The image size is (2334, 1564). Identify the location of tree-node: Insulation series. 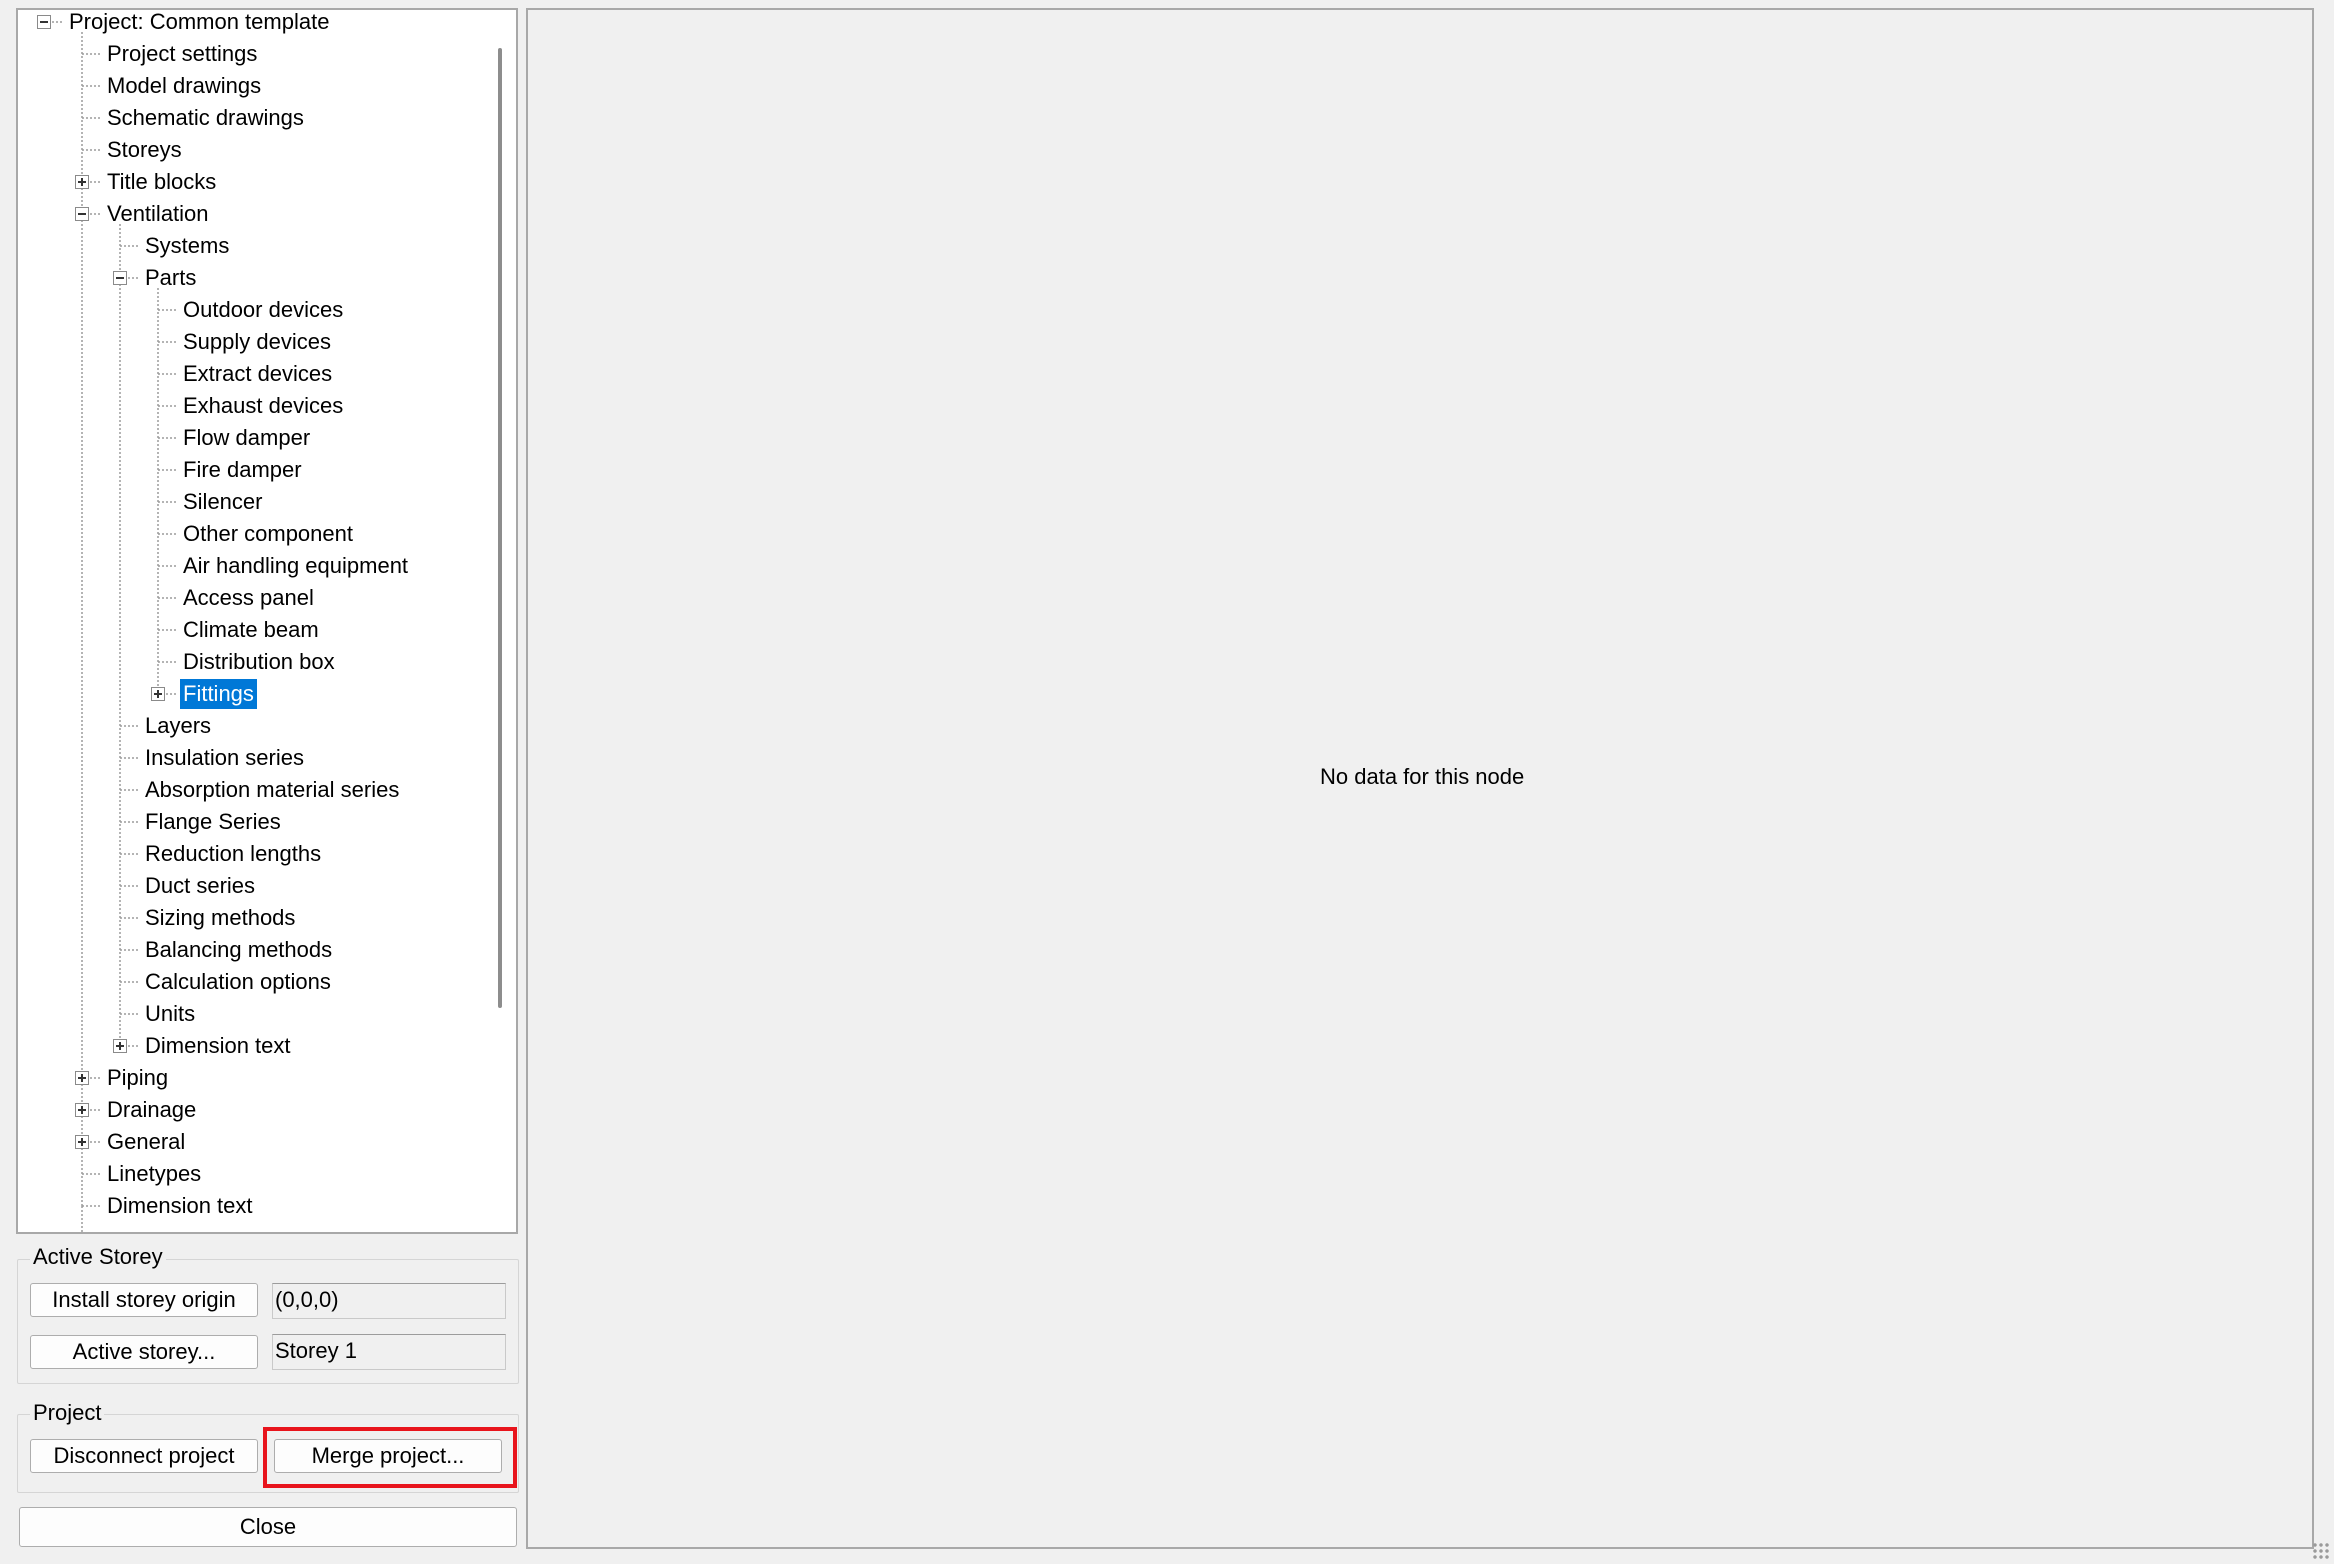
(224, 758).